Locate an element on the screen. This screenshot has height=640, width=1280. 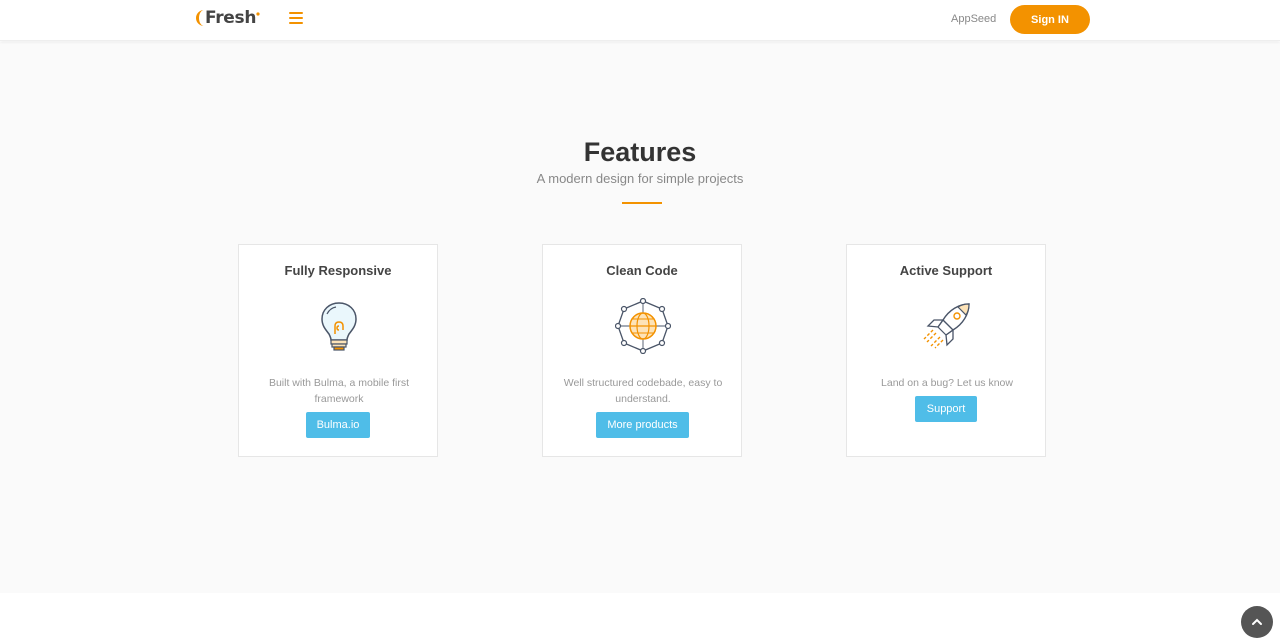
logo-dot-icon is located at coordinates (258, 14).